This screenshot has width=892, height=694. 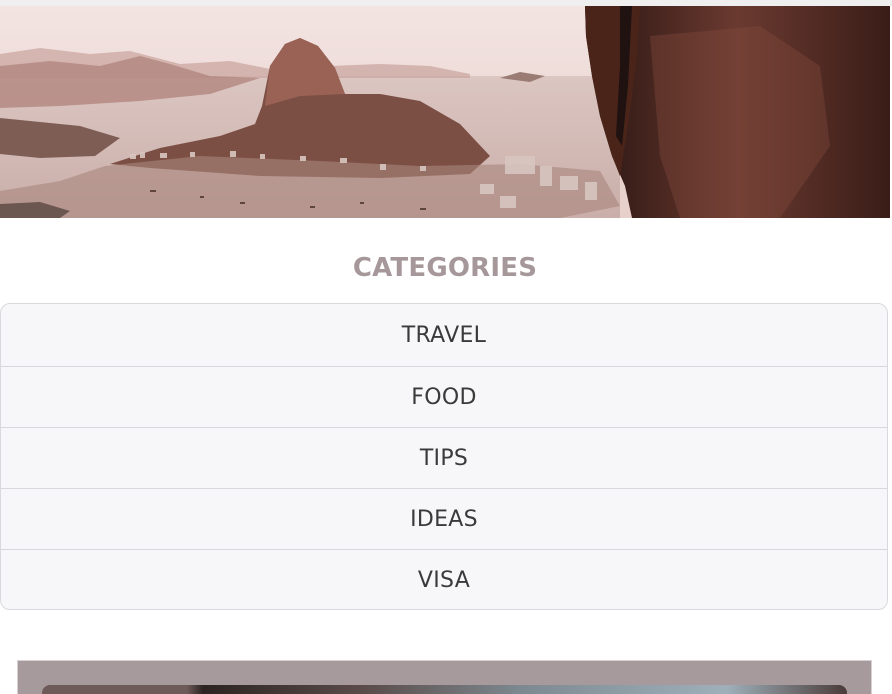 I want to click on category-item-label: TIPS, so click(x=444, y=458).